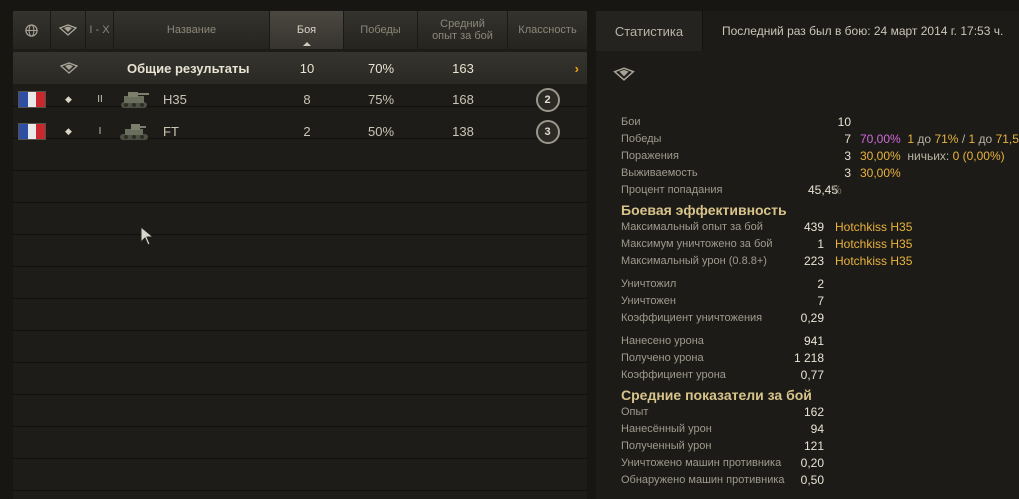 The width and height of the screenshot is (1019, 499). What do you see at coordinates (818, 190) in the screenshot?
I see `stat-hit-ratio: Процент попадания 45,45 %` at bounding box center [818, 190].